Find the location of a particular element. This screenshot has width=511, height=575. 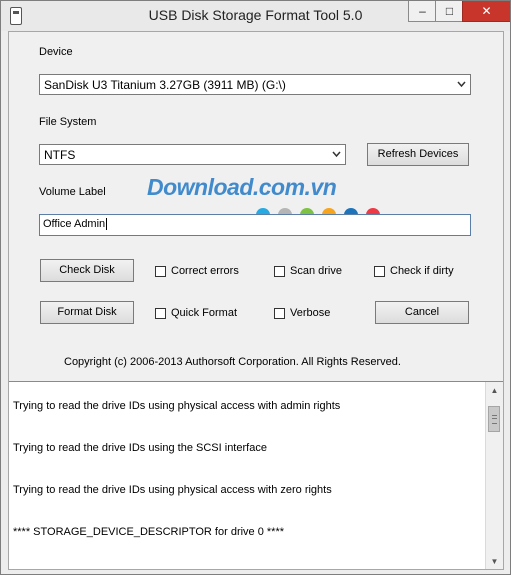

scrollbar-thumb is located at coordinates (494, 419).